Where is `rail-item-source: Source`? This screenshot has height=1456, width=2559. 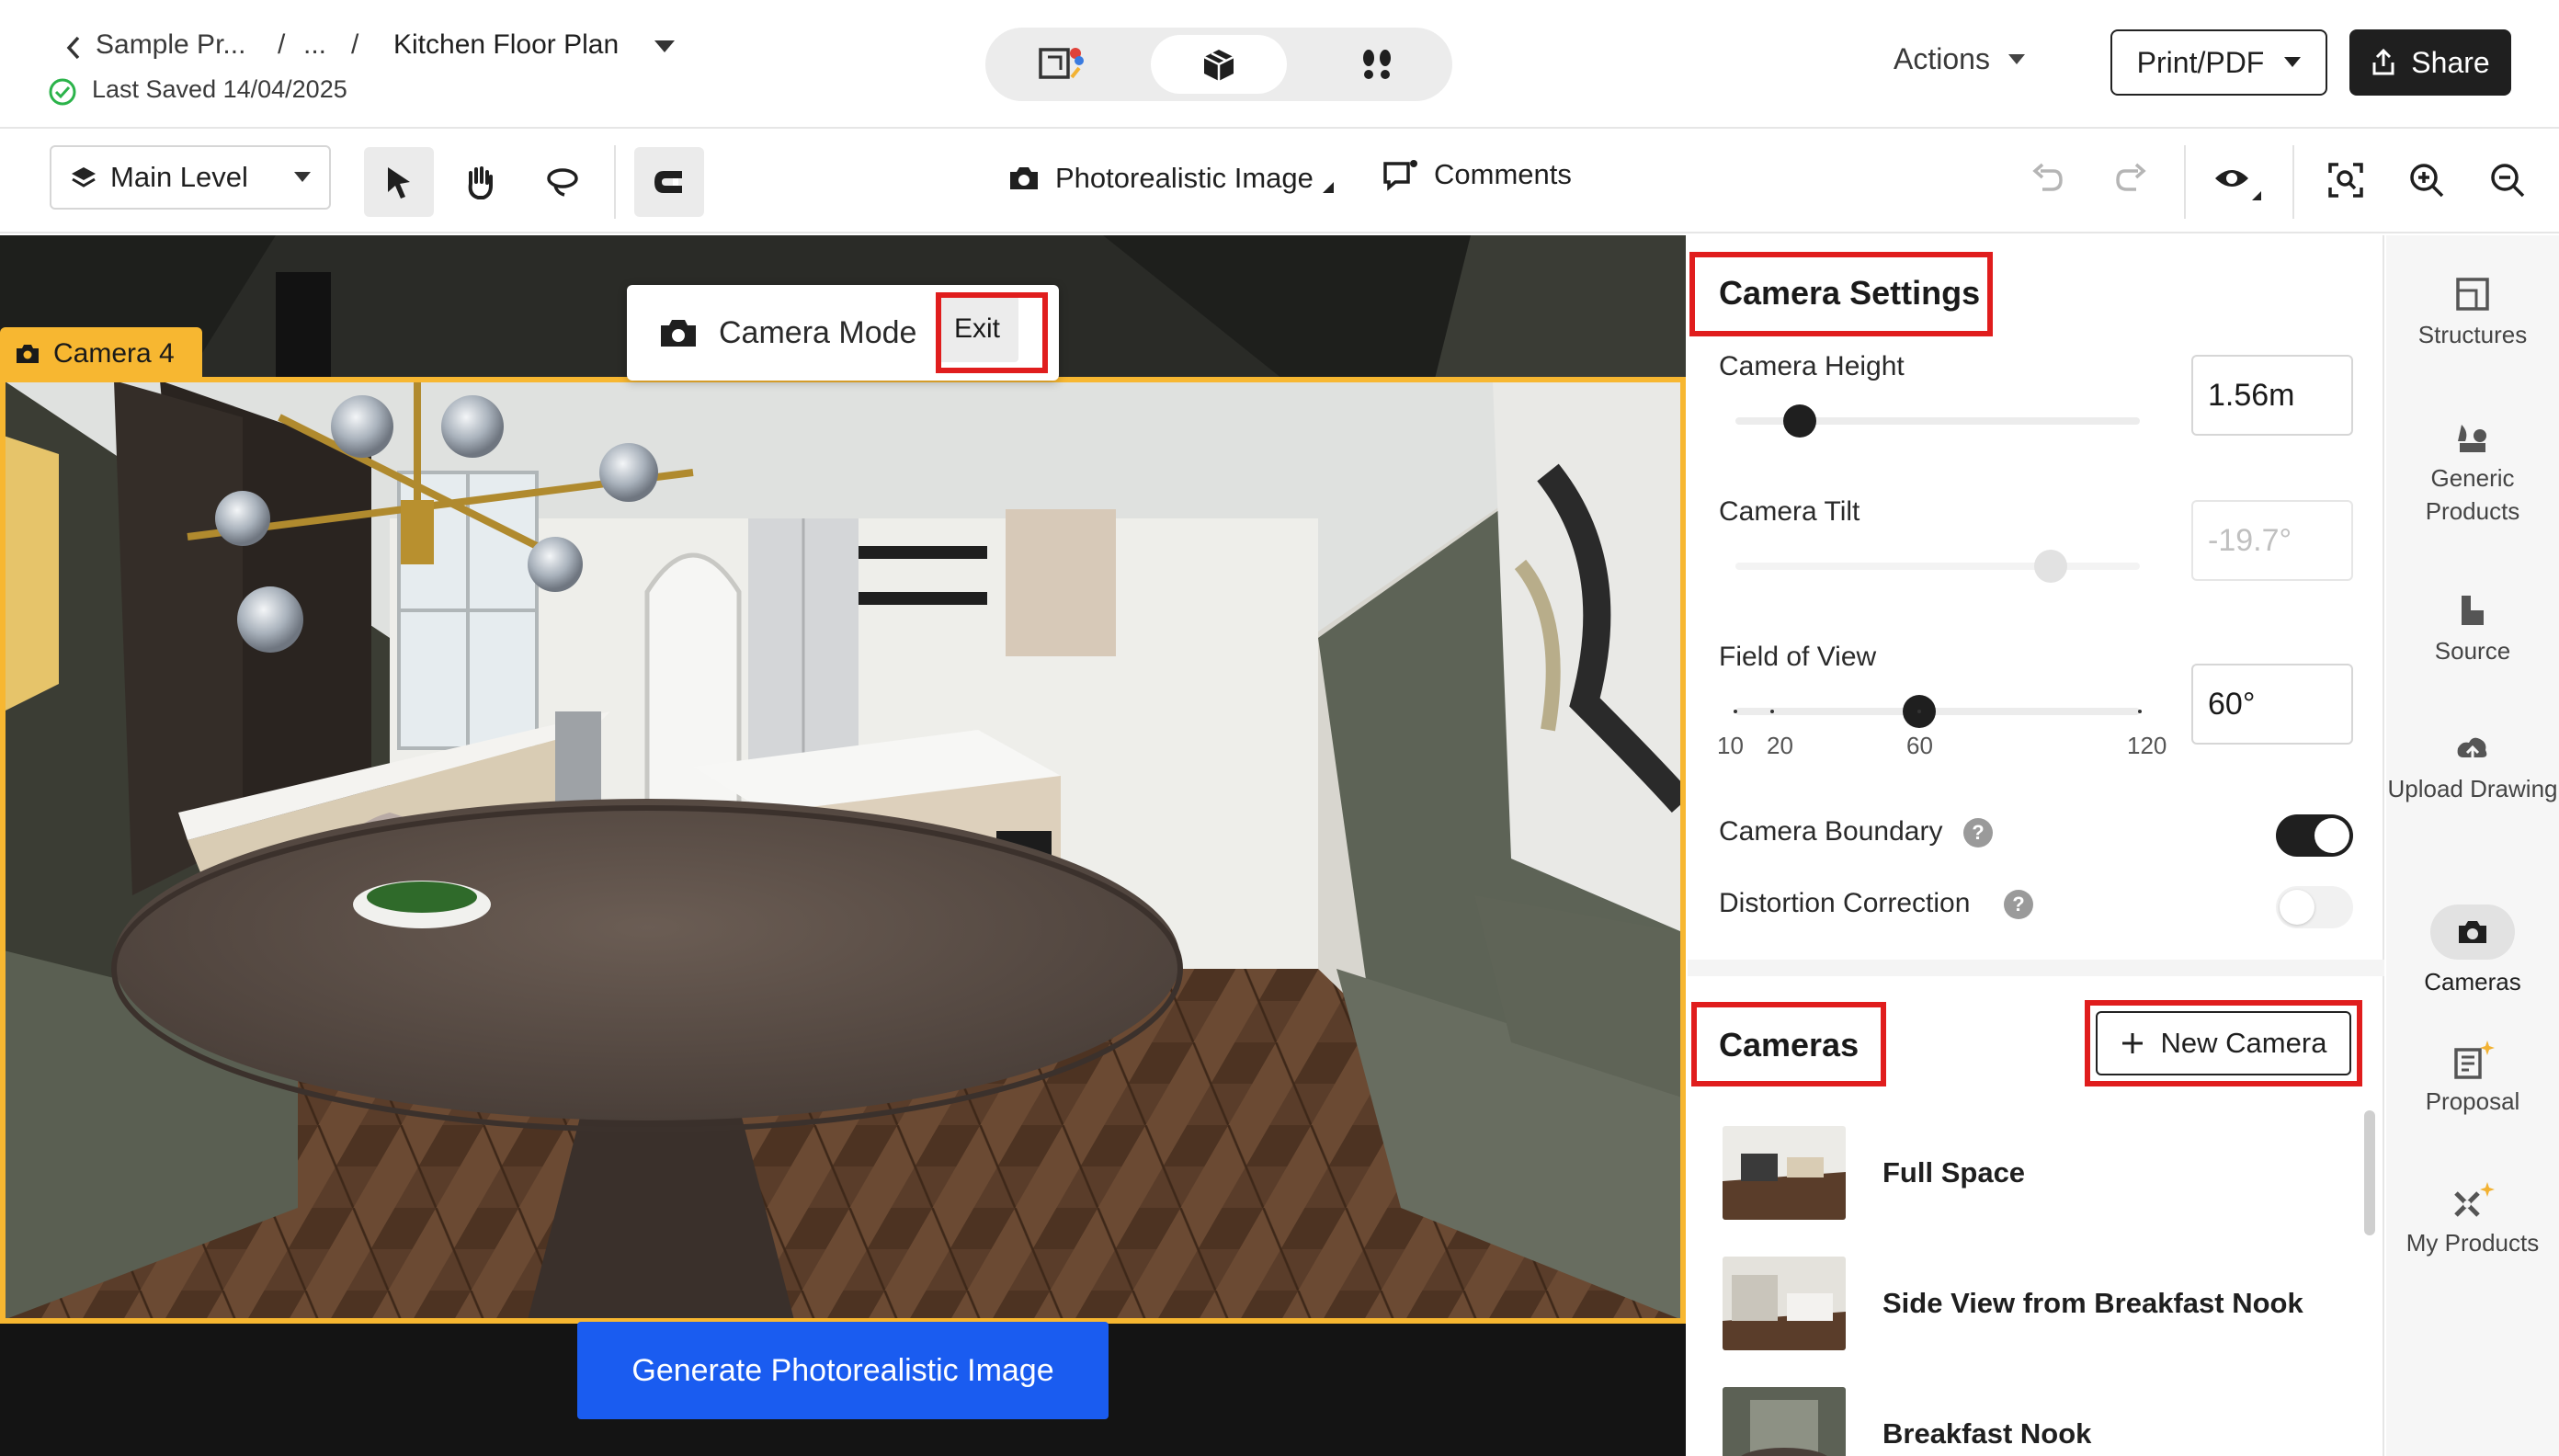
rail-item-source: Source is located at coordinates (2473, 629).